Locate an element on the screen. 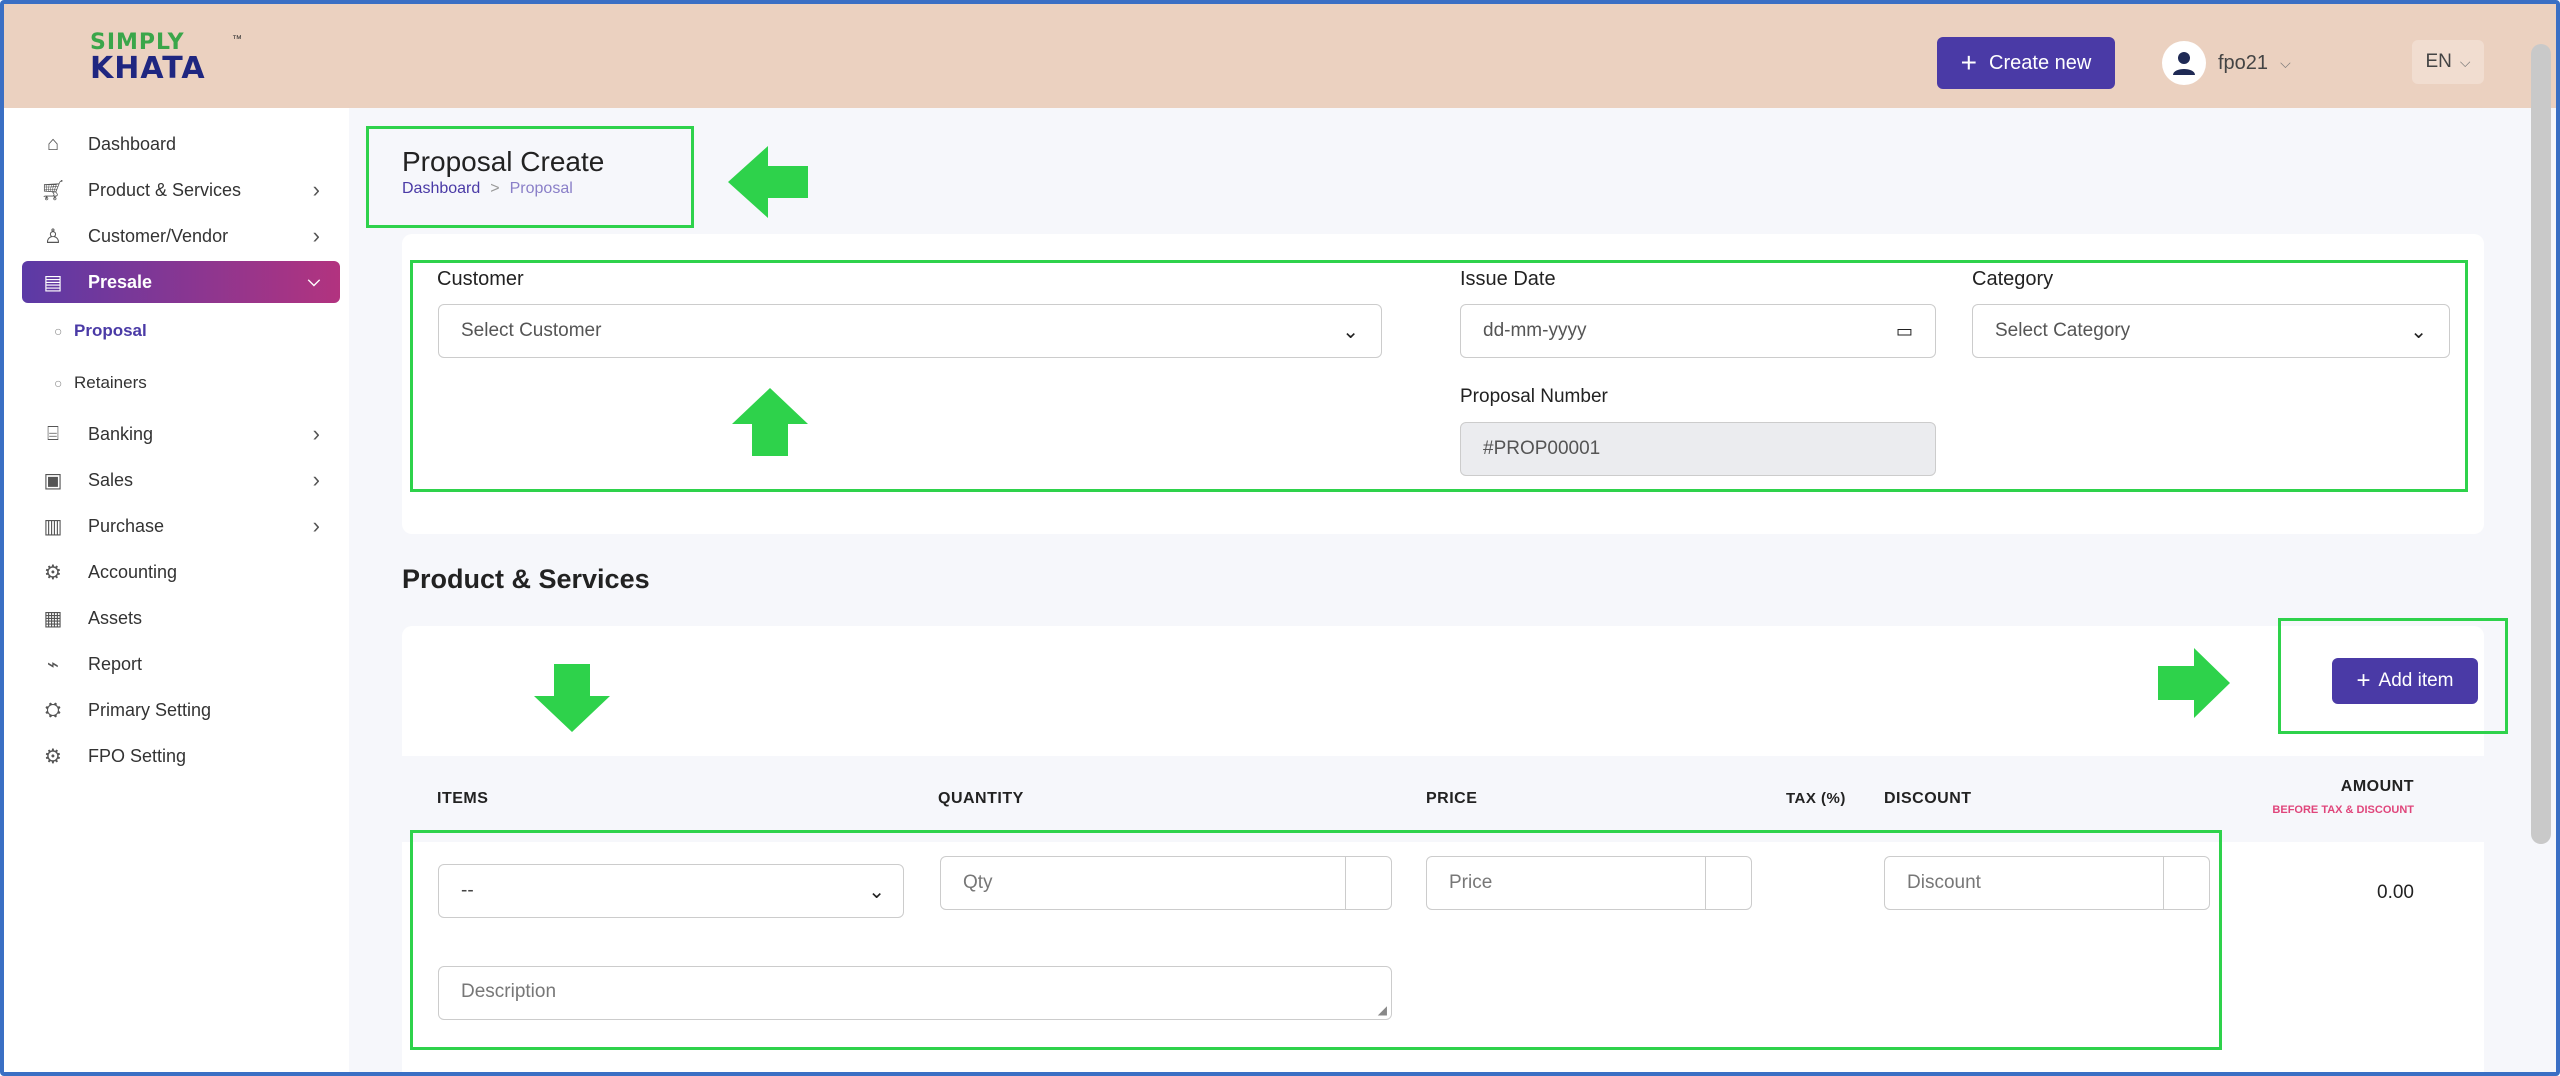 The image size is (2560, 1076). sidebar-item-dashboard: ⌂ Dashboard is located at coordinates (181, 144).